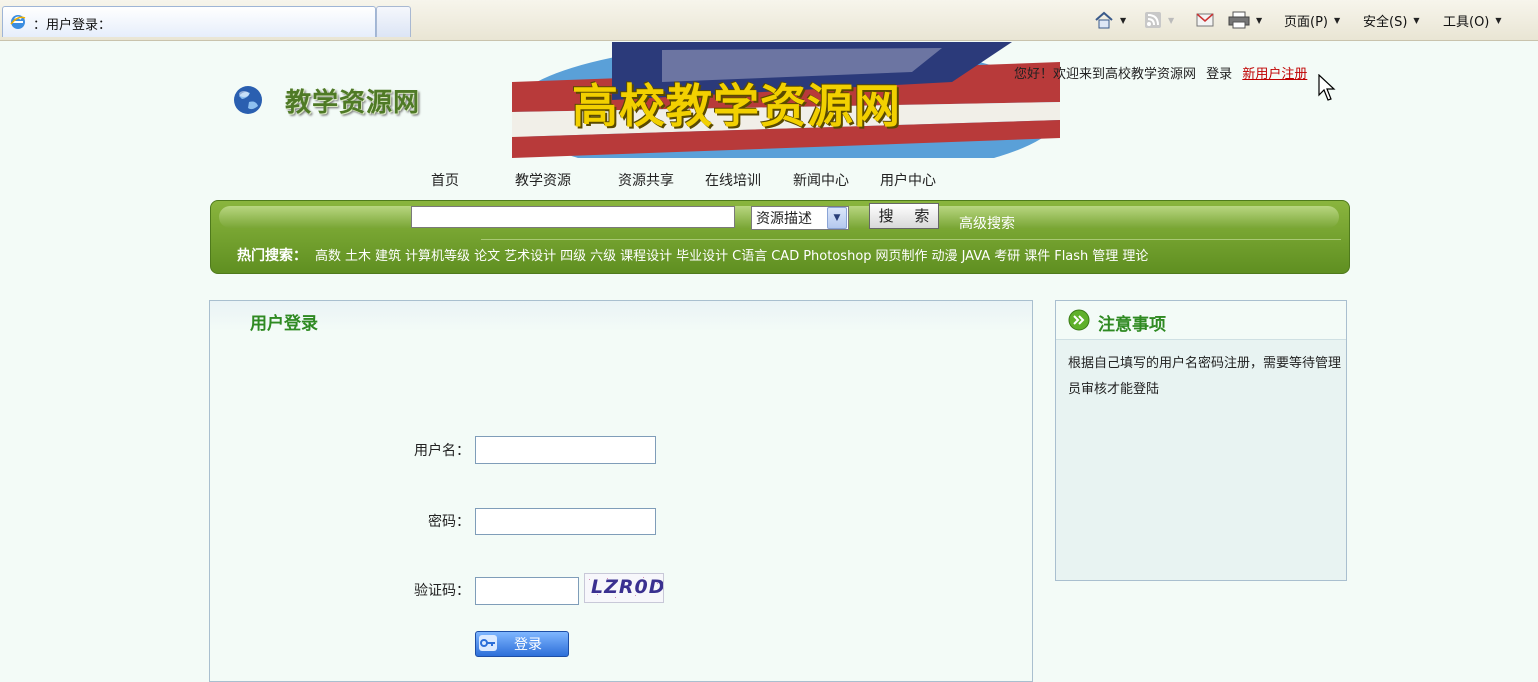  I want to click on hot-keyword-link: 动漫, so click(945, 256).